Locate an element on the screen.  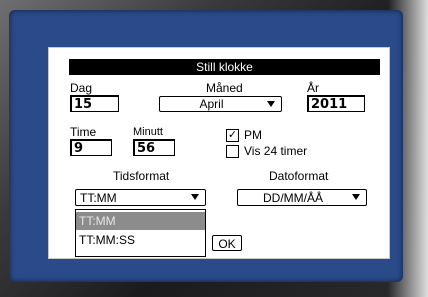
minute-label: Minutt is located at coordinates (148, 132).